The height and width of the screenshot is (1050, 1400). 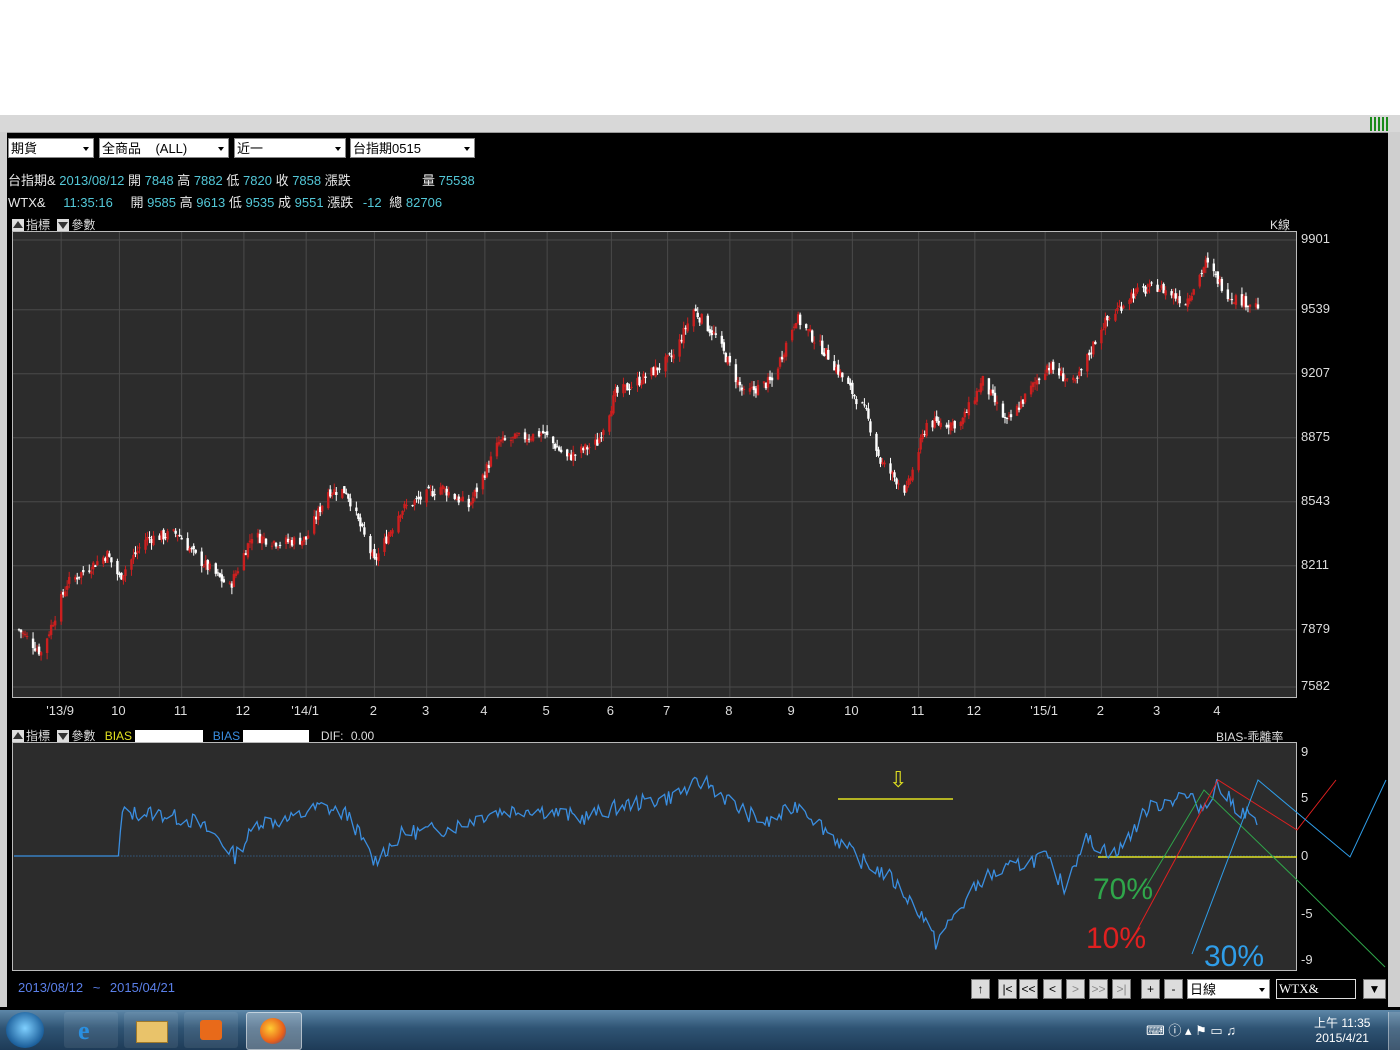 What do you see at coordinates (60, 710) in the screenshot?
I see `price-x-tick-label: '13/9` at bounding box center [60, 710].